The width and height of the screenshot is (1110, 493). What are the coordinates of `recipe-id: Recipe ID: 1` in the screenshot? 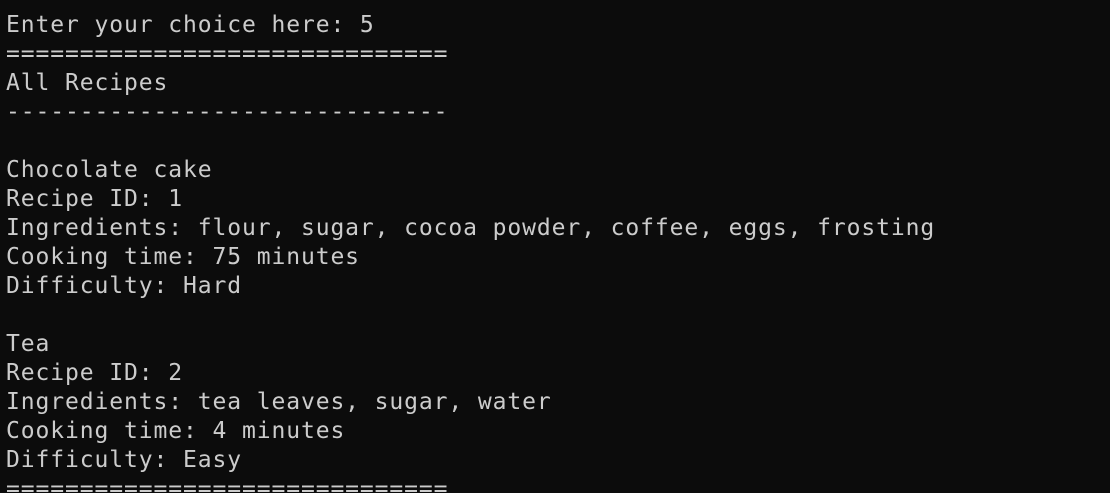 It's located at (94, 199).